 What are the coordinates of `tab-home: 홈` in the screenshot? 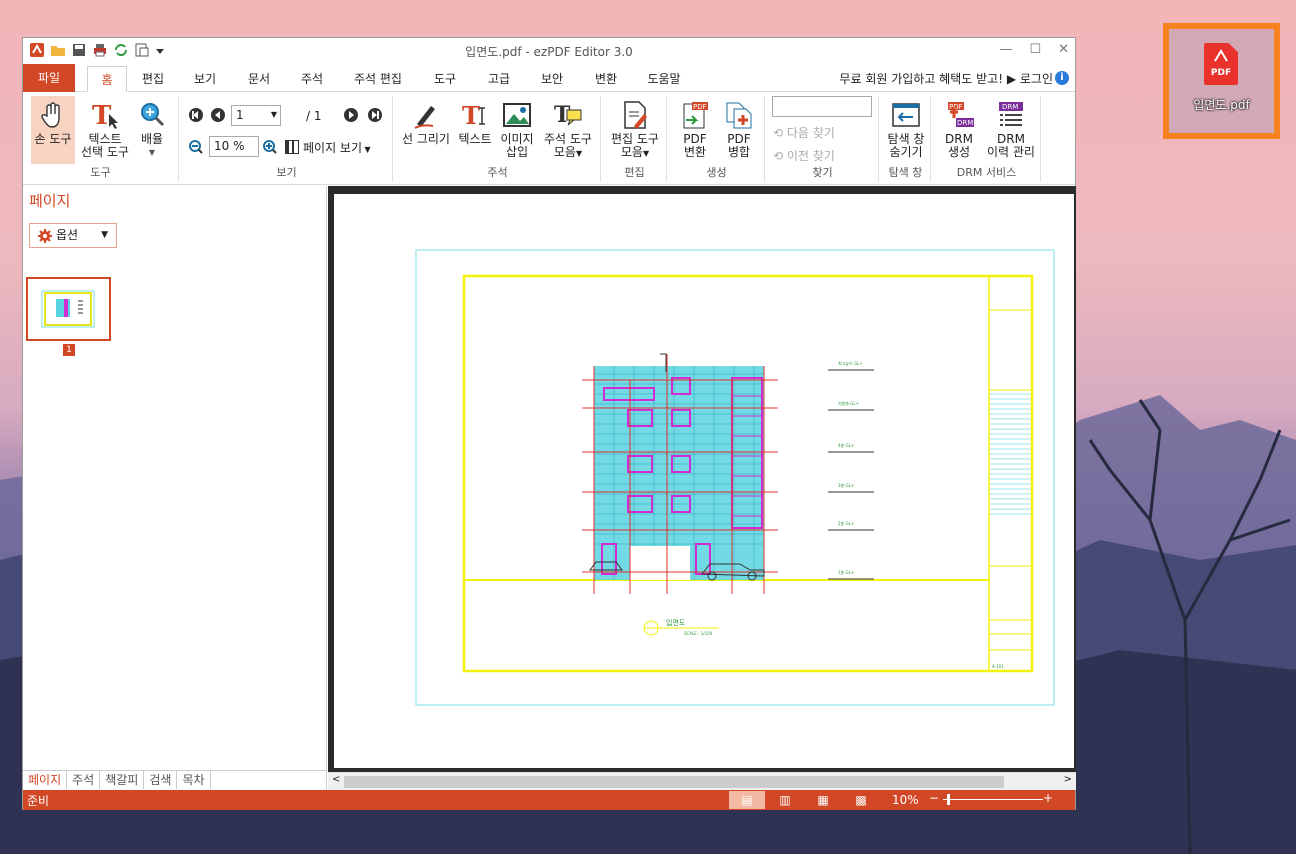 It's located at (107, 79).